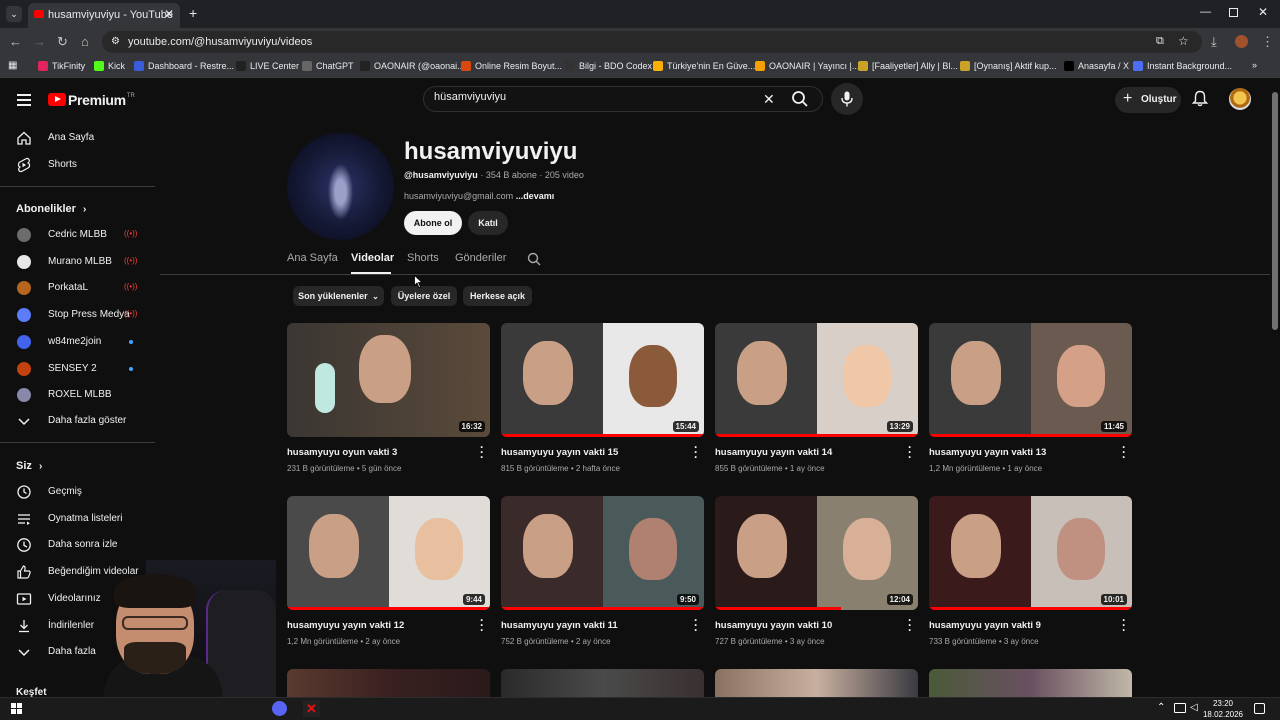  What do you see at coordinates (1200, 101) in the screenshot?
I see `notifications-button` at bounding box center [1200, 101].